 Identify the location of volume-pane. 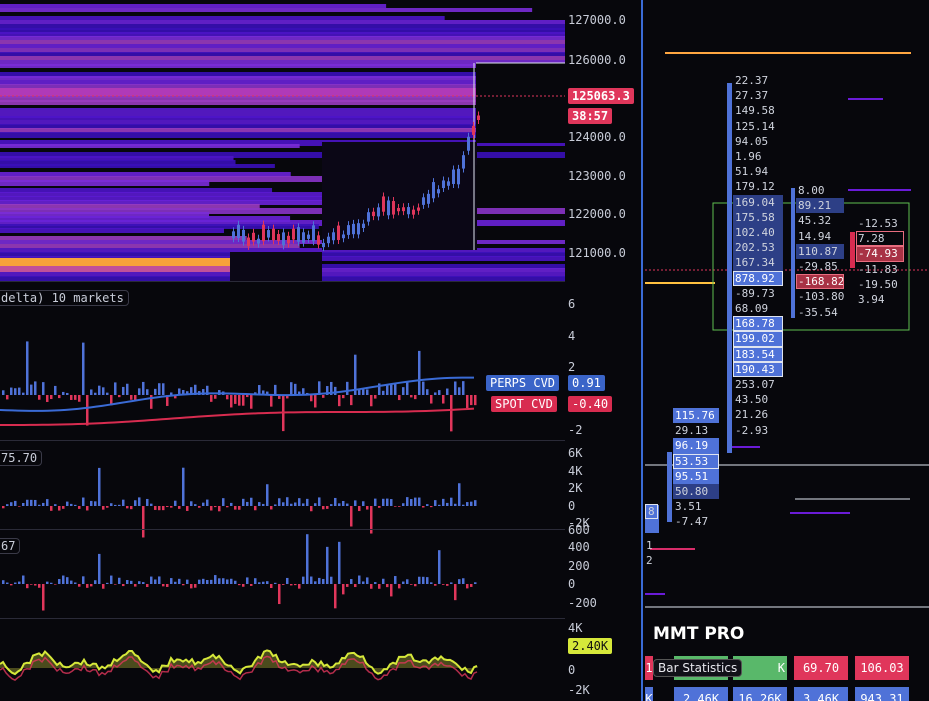
(239, 502).